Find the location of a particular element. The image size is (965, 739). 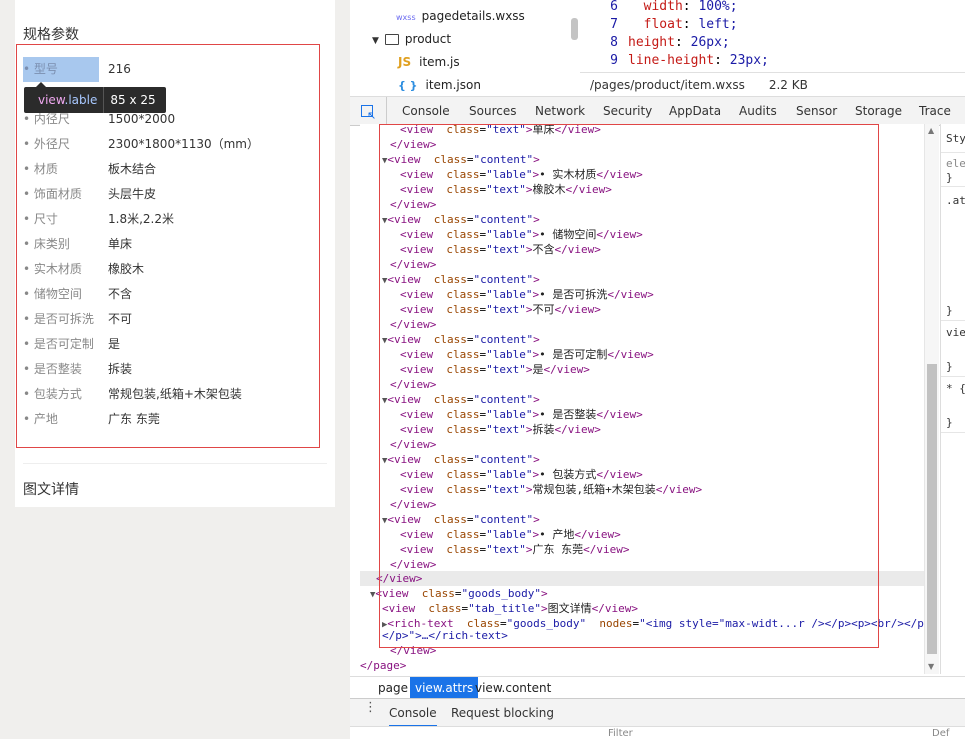

styles-rule: vie is located at coordinates (955, 332).